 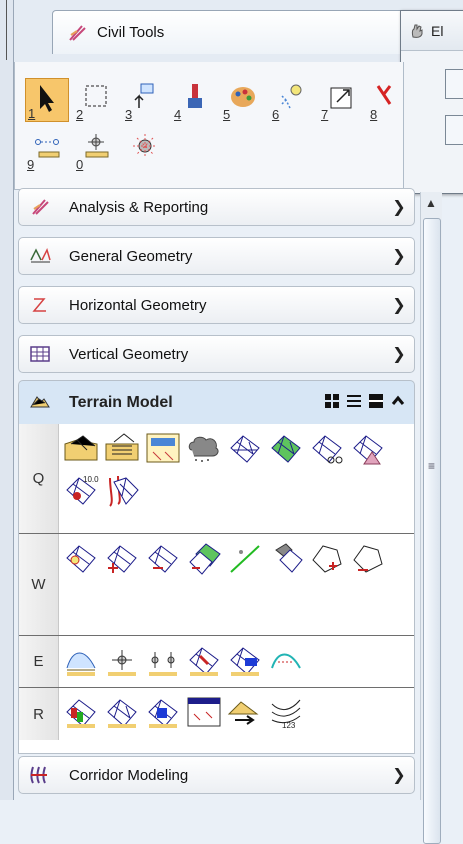 I want to click on report-terrain-icon, so click(x=81, y=712).